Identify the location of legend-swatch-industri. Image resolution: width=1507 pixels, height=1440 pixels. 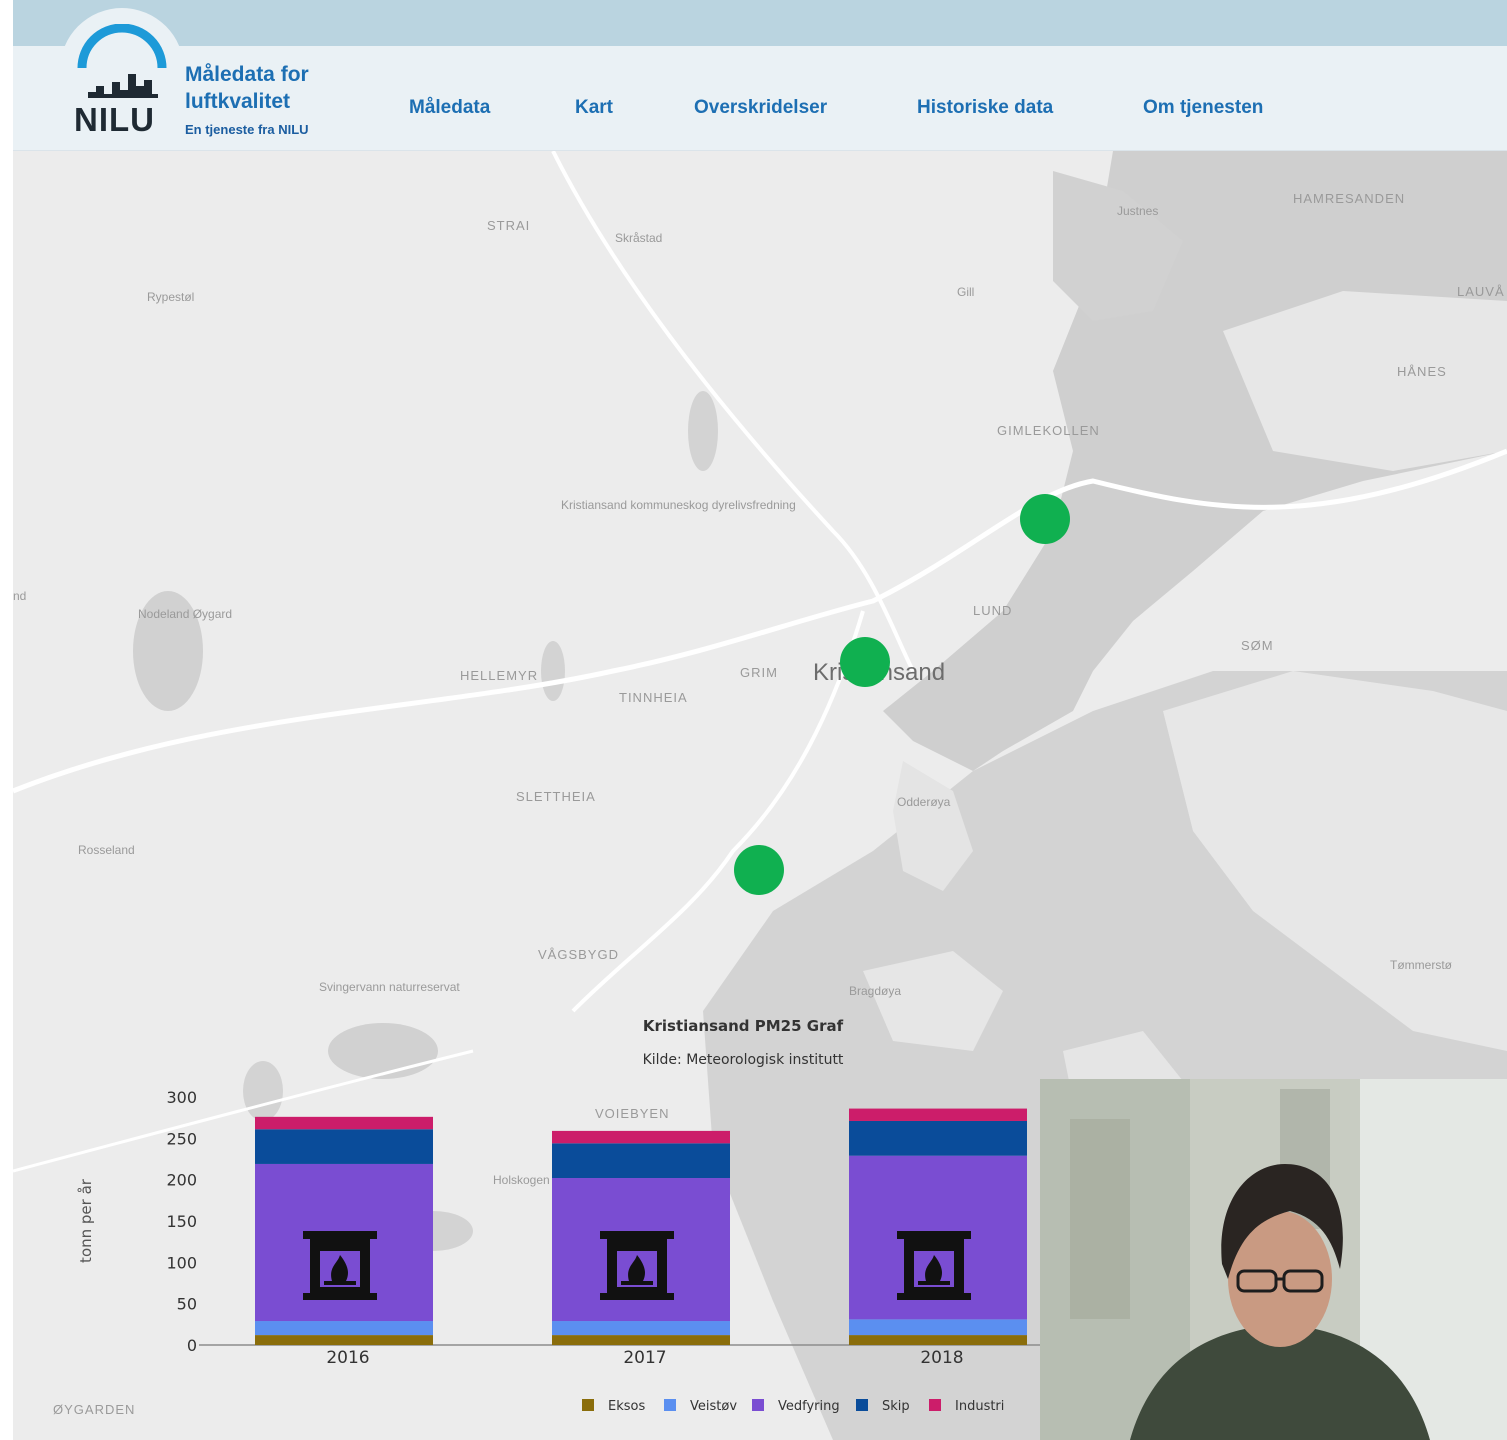
(935, 1405).